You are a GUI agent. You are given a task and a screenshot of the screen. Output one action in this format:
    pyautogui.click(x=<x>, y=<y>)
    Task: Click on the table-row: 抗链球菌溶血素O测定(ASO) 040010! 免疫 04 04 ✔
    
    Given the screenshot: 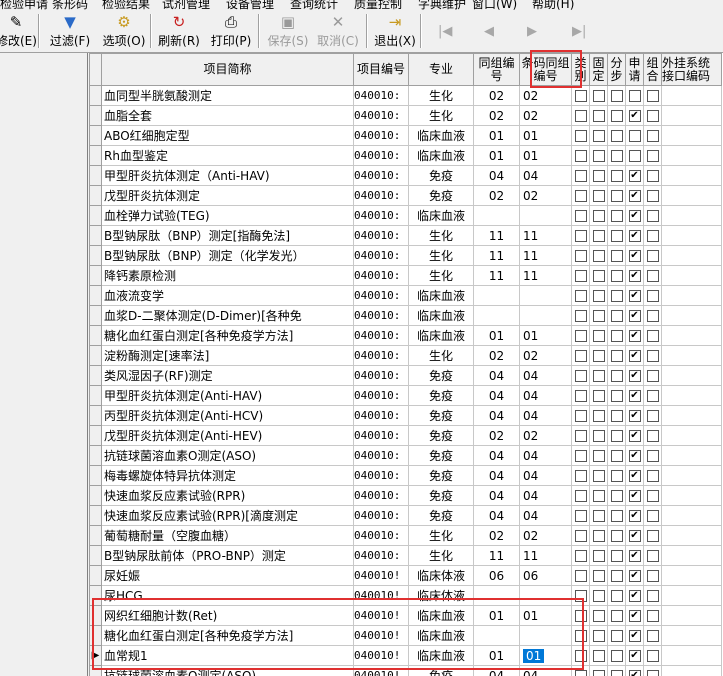 What is the action you would take?
    pyautogui.click(x=405, y=670)
    